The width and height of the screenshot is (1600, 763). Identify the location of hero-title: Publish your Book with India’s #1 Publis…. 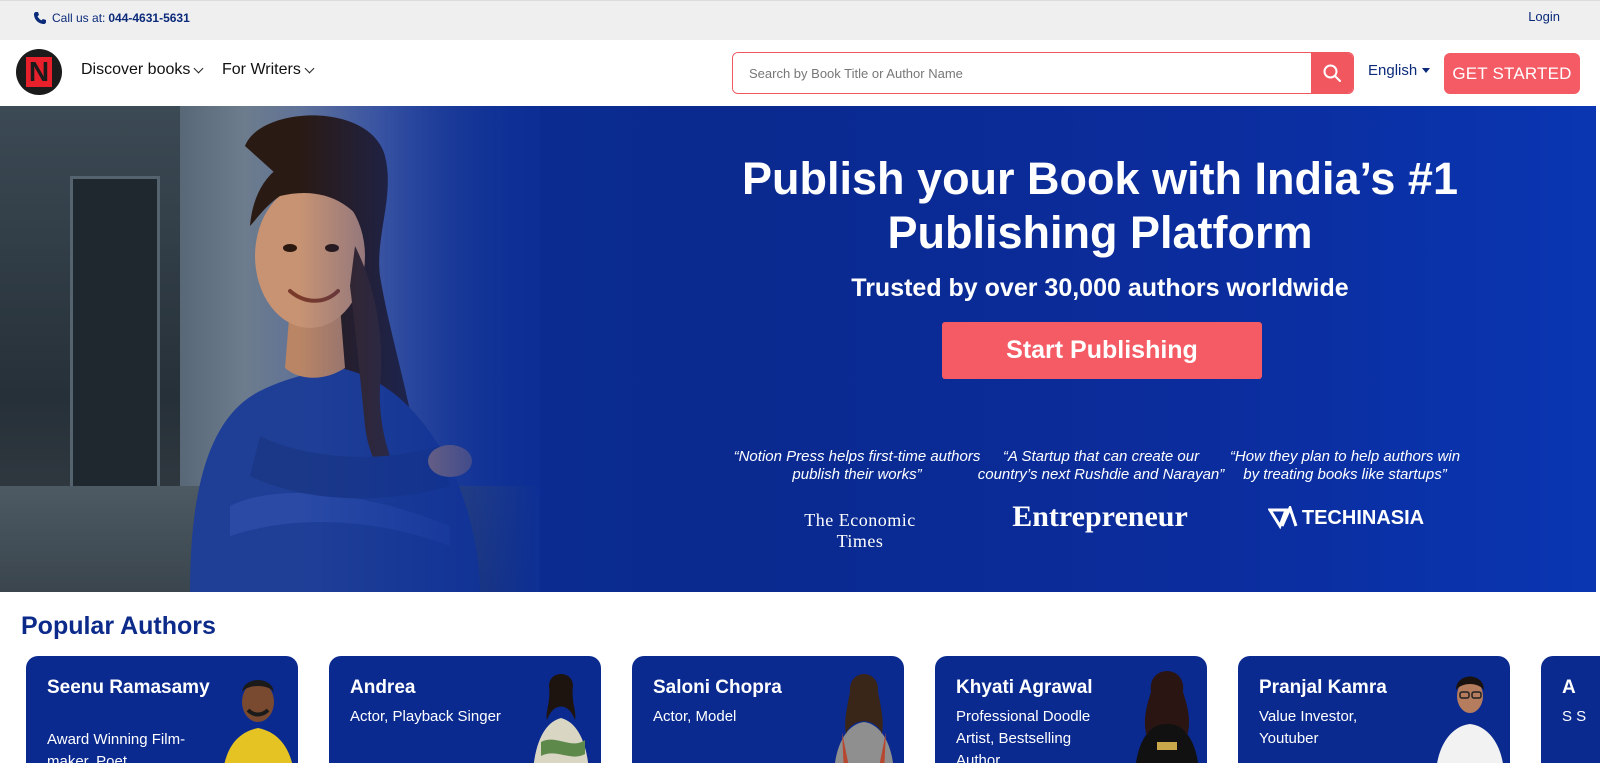
(1100, 206).